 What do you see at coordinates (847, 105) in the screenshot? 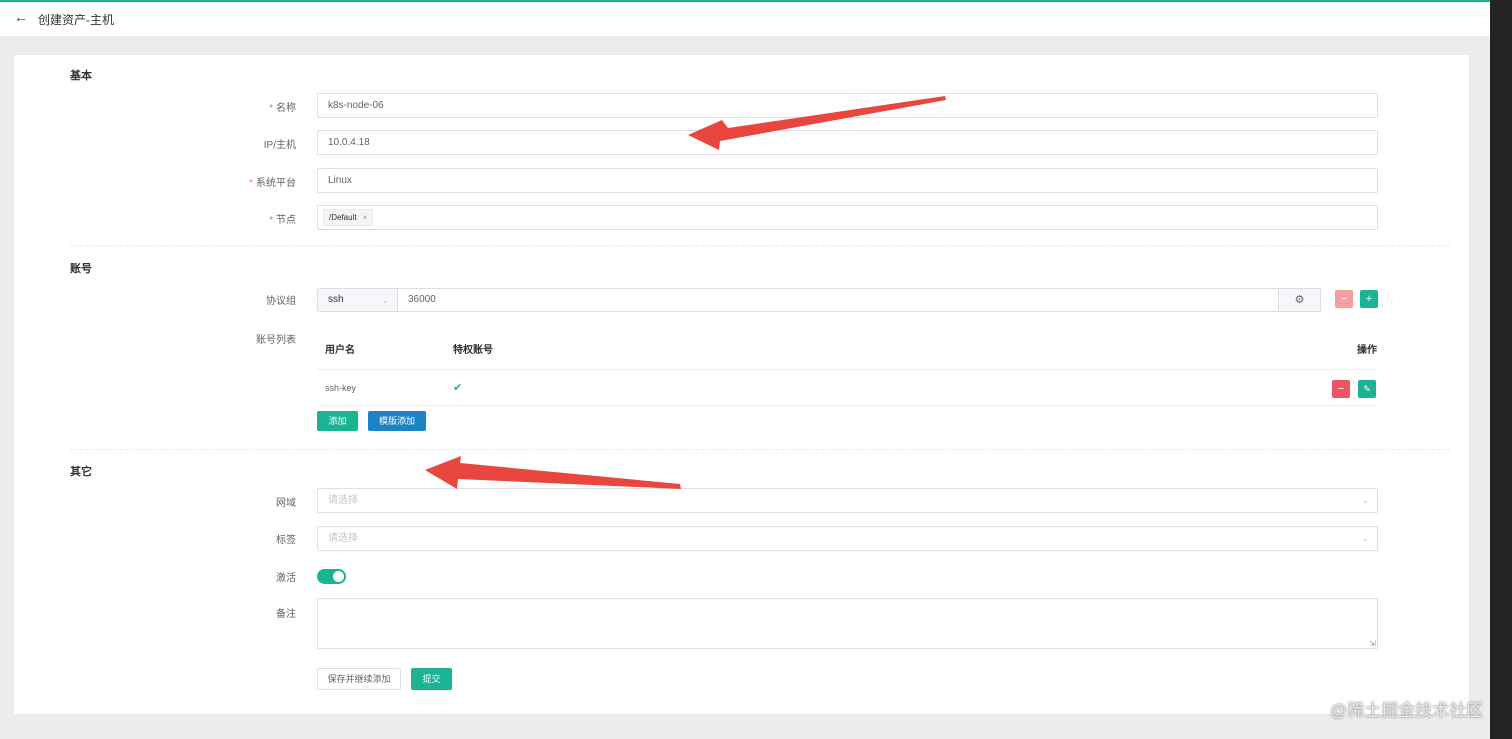
I see `name-input: k8s-node-06` at bounding box center [847, 105].